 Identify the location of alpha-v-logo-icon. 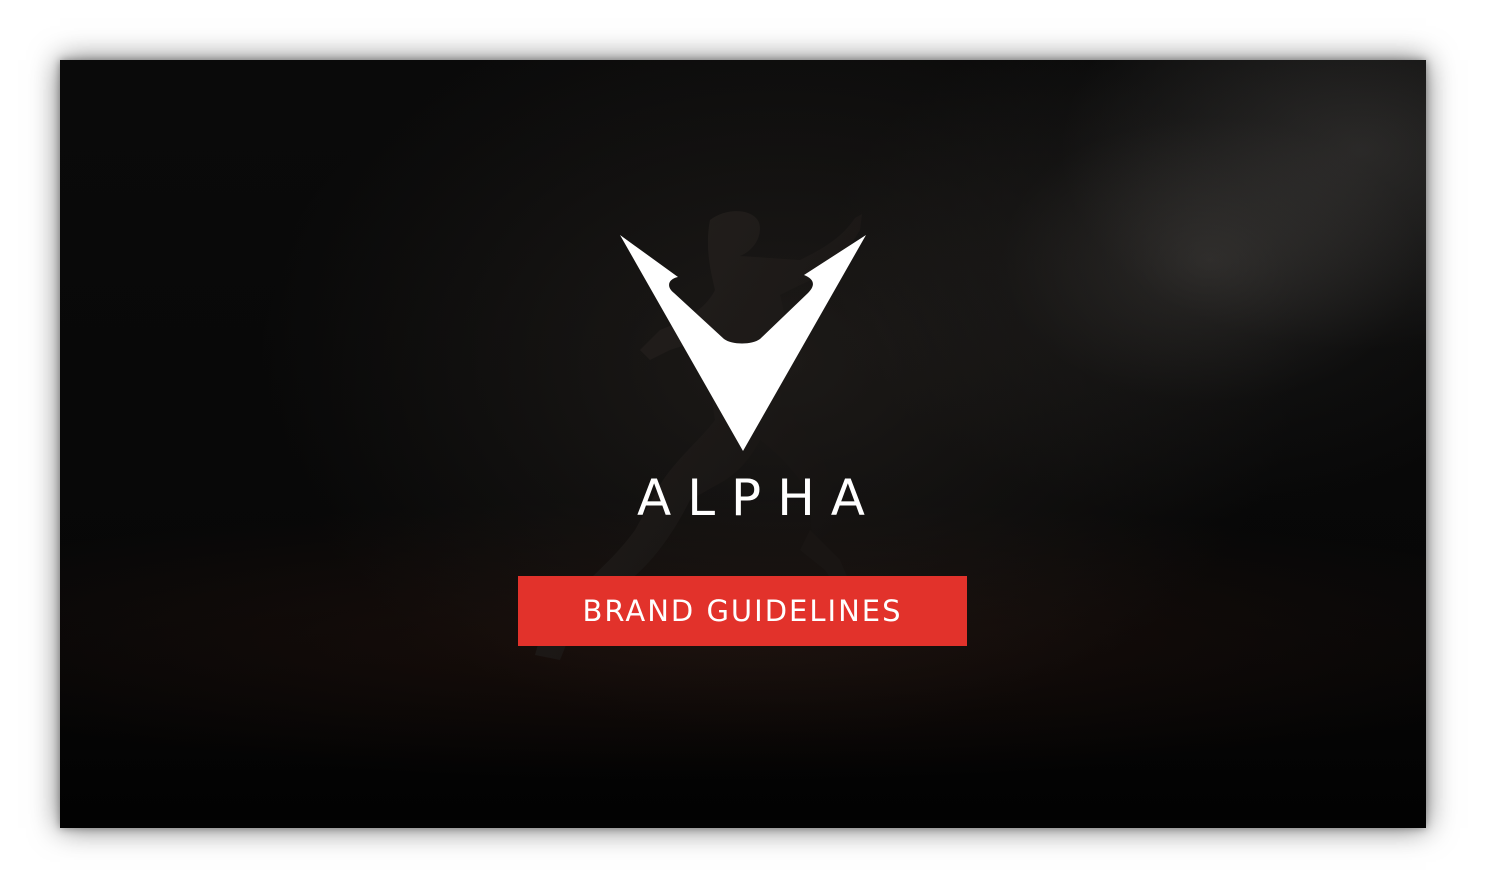
(743, 343).